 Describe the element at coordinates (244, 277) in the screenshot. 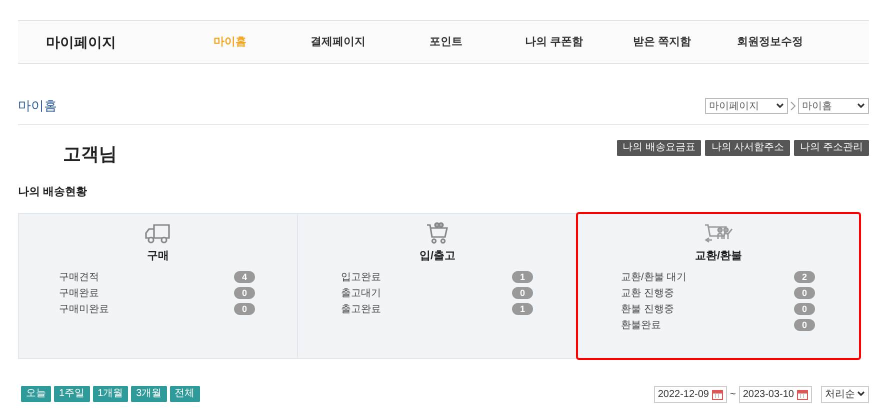

I see `count-badge: 4` at that location.